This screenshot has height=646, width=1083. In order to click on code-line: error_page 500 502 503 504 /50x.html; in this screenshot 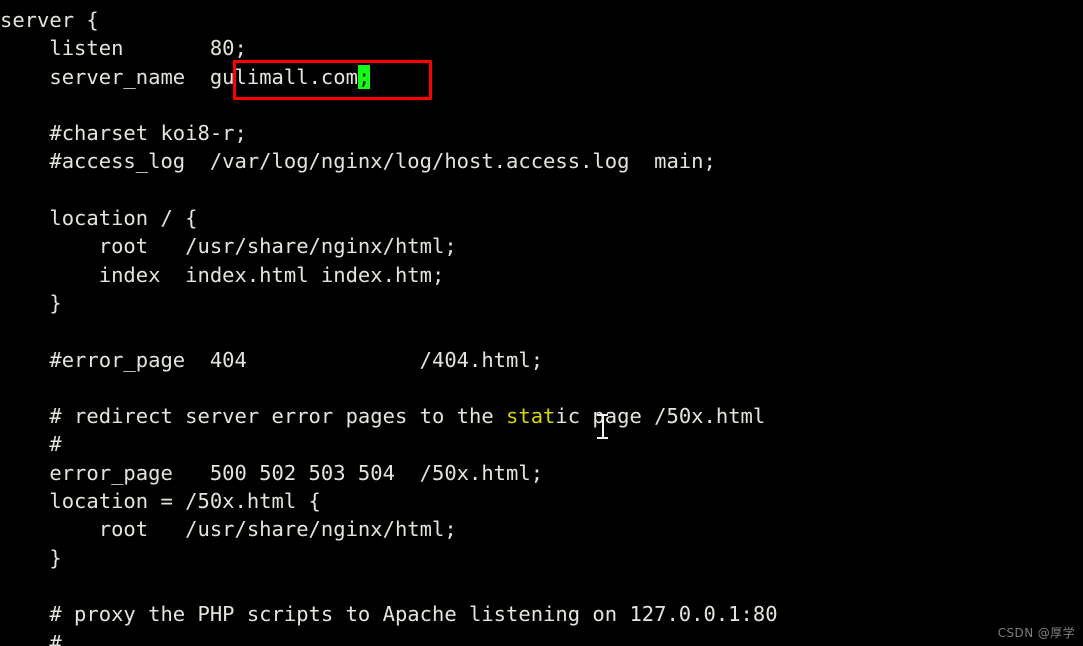, I will do `click(541, 473)`.